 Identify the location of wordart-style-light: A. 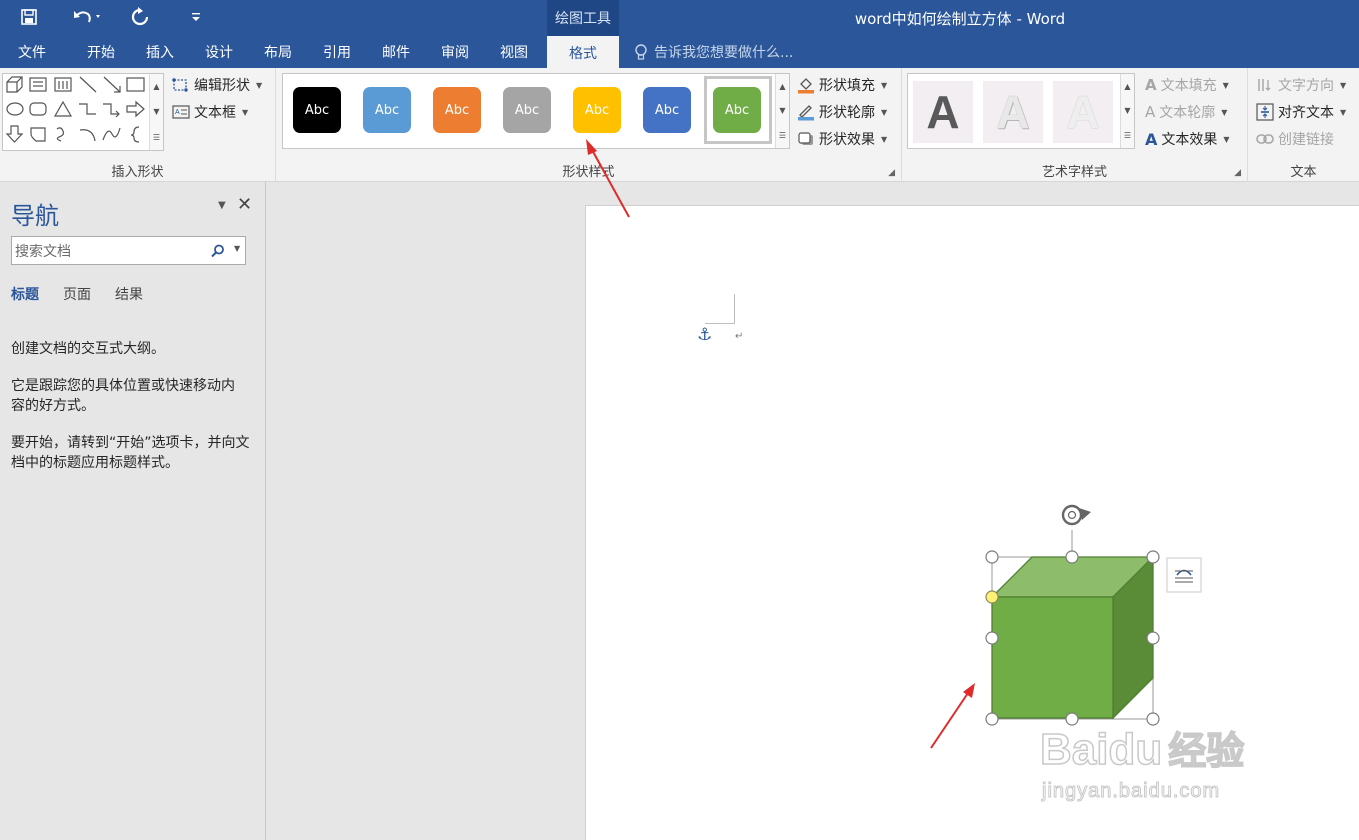
(1013, 112).